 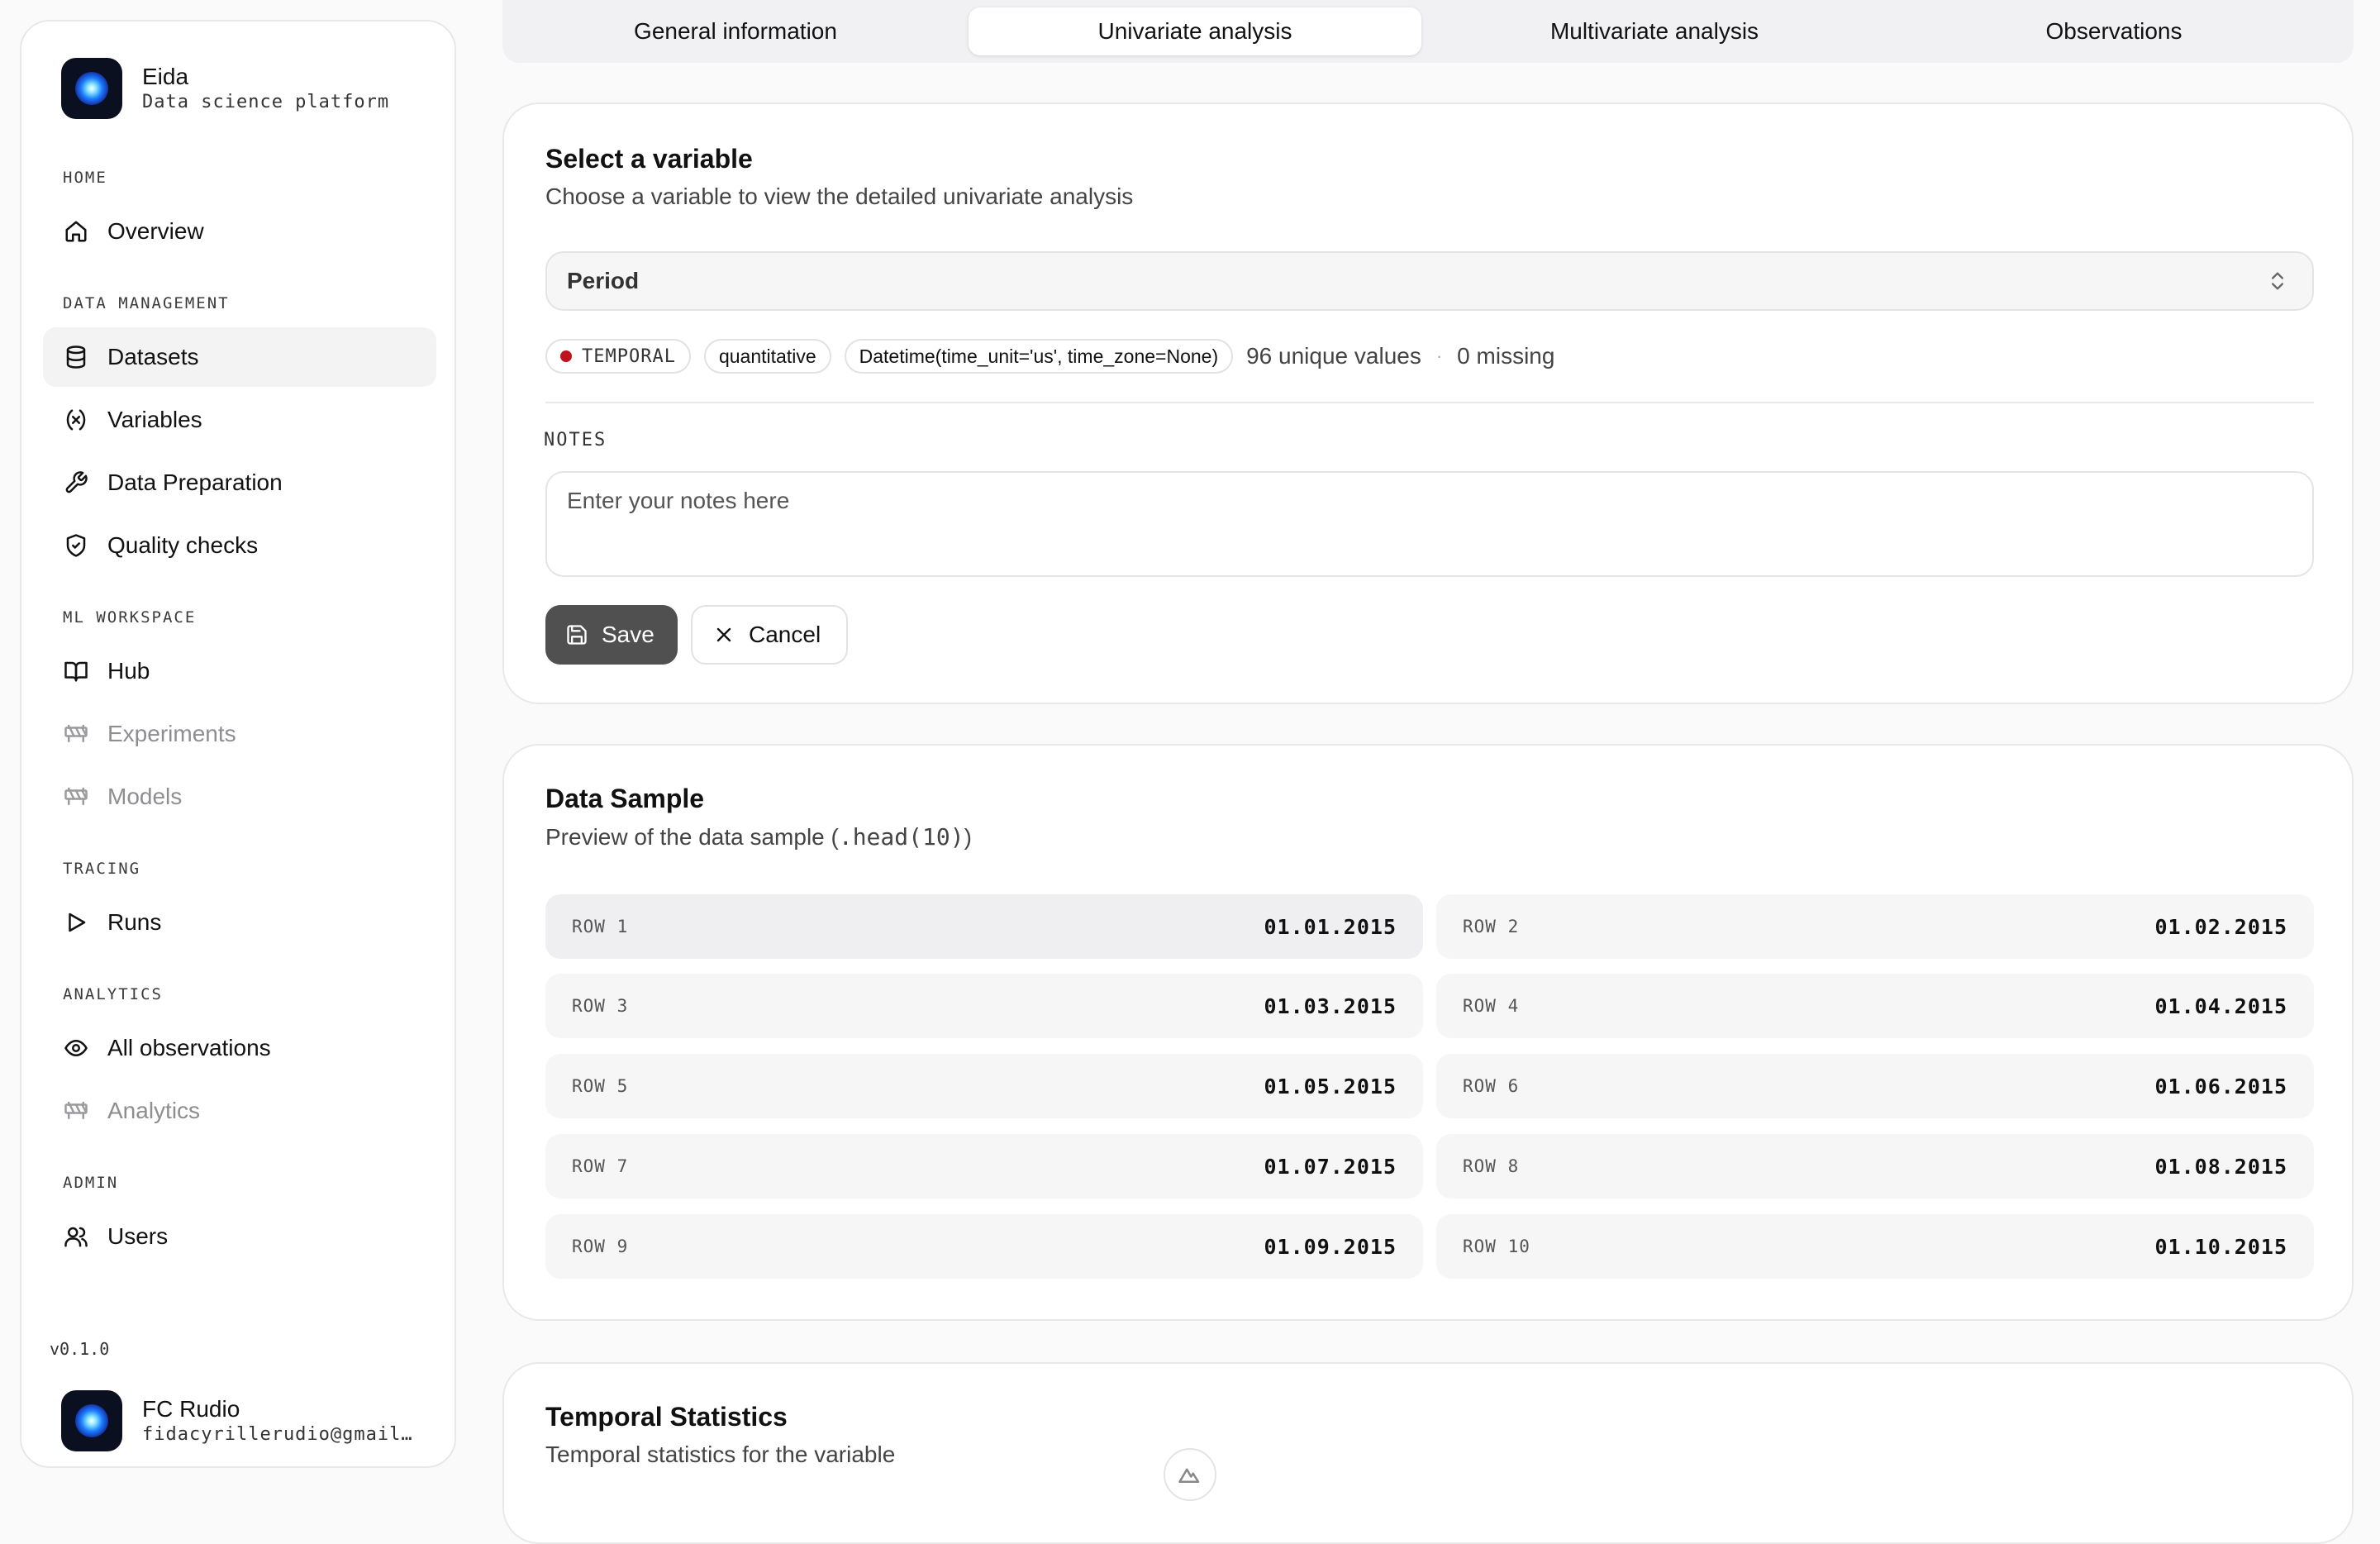 I want to click on user-name: FC Rudio, so click(x=191, y=1409).